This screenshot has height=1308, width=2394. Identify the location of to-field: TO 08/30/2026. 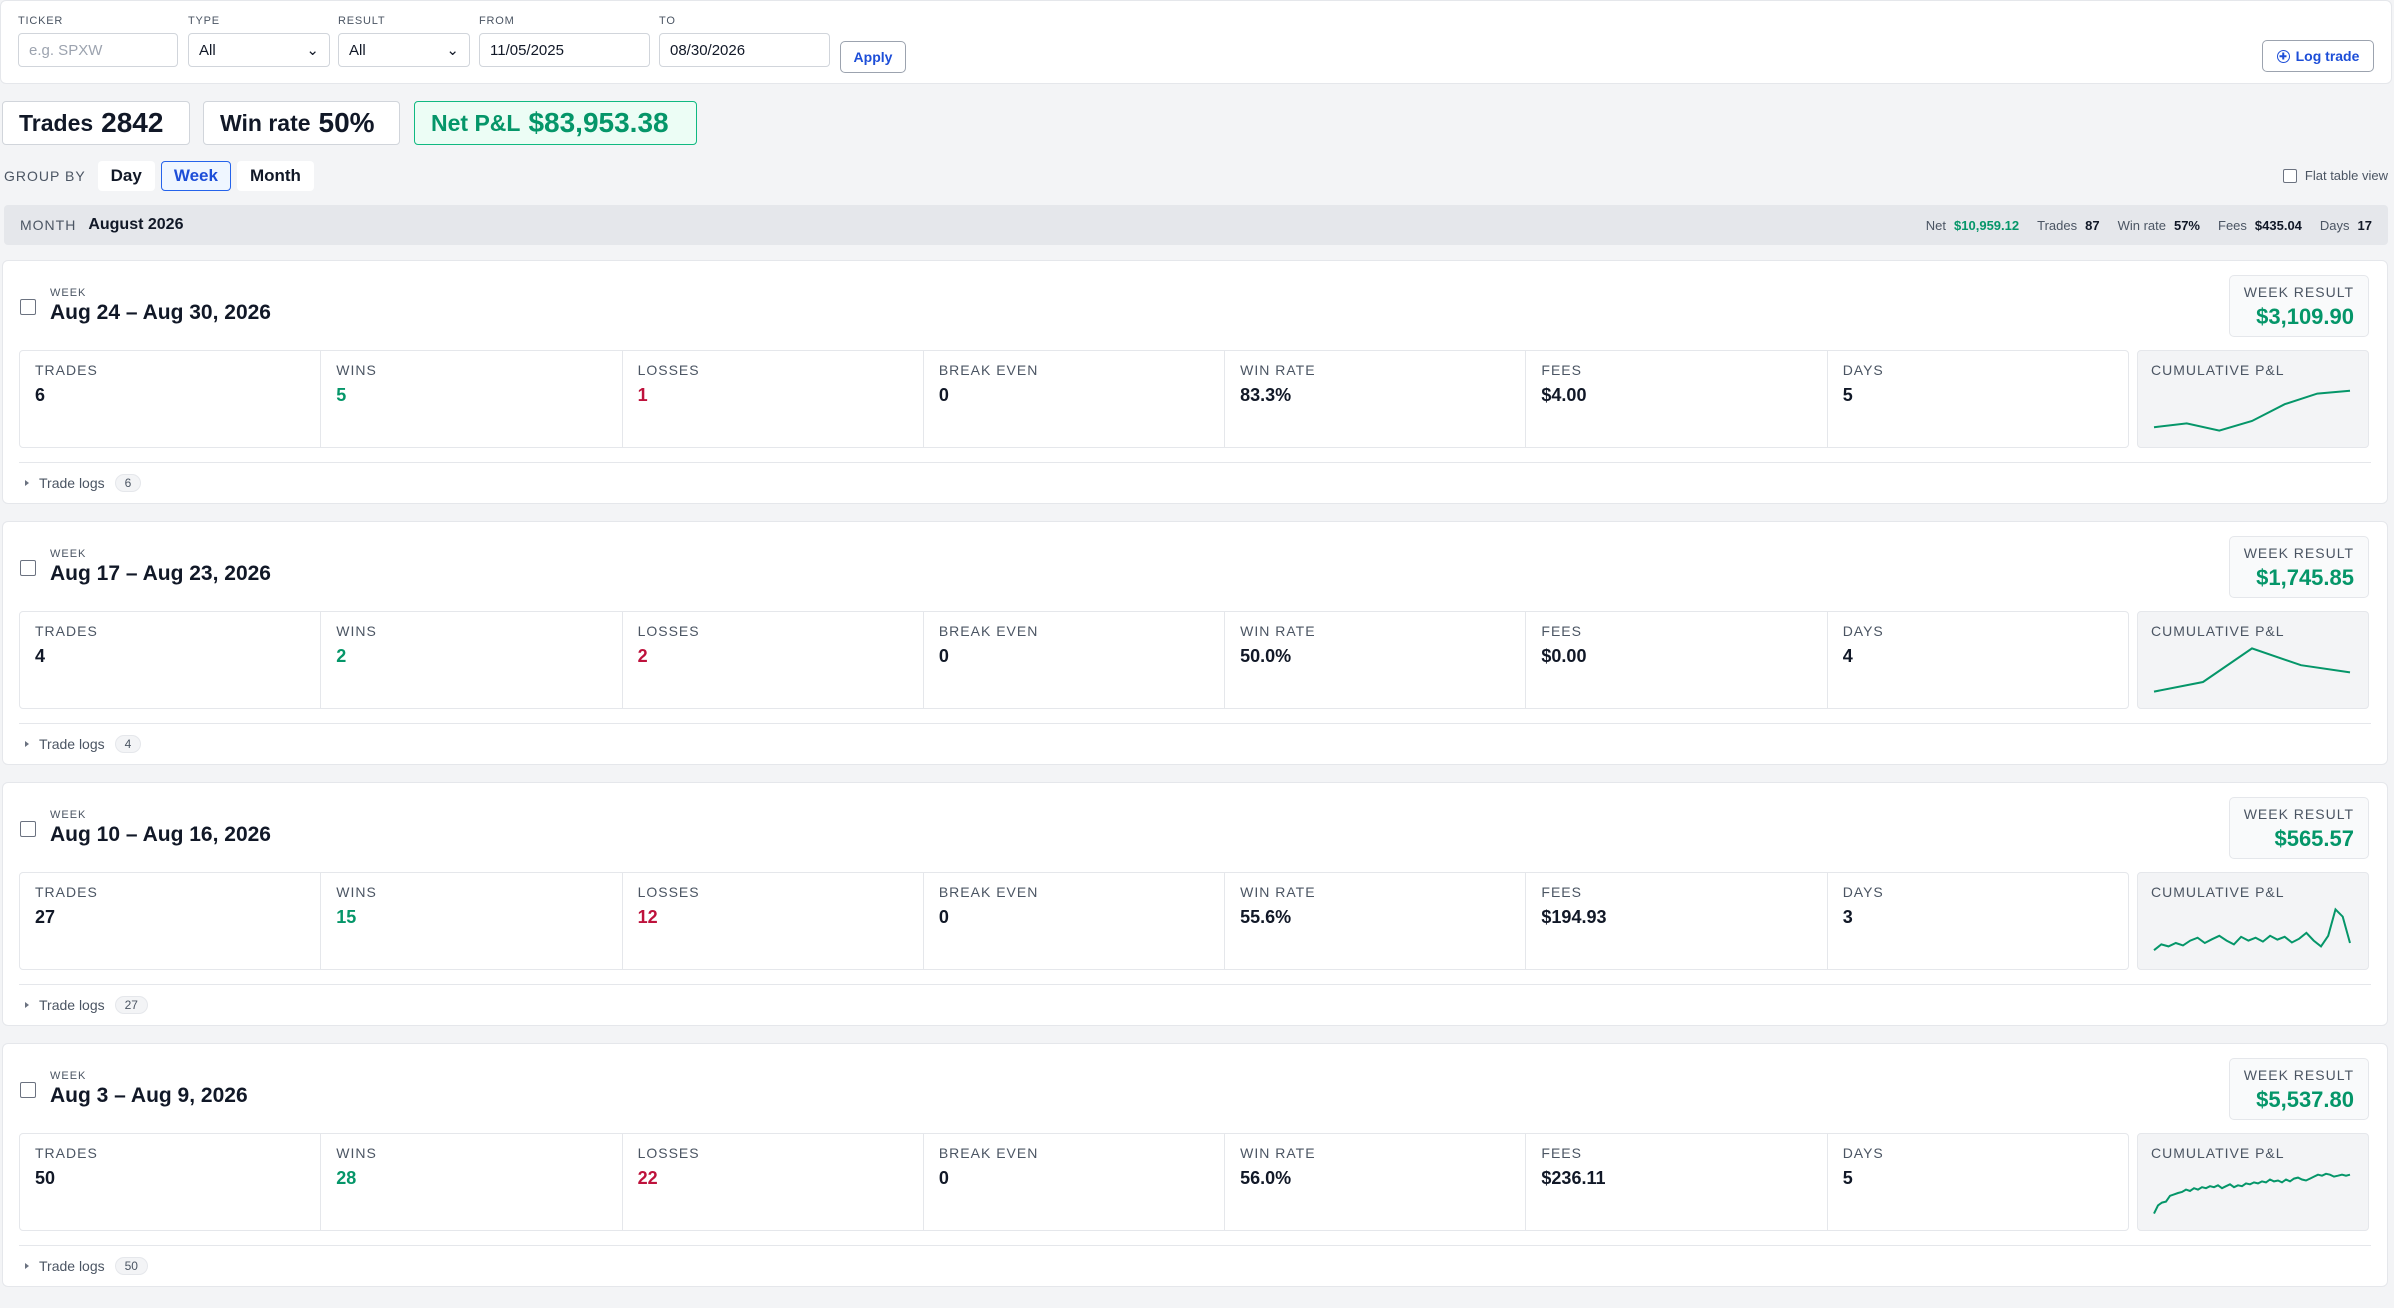
(744, 41).